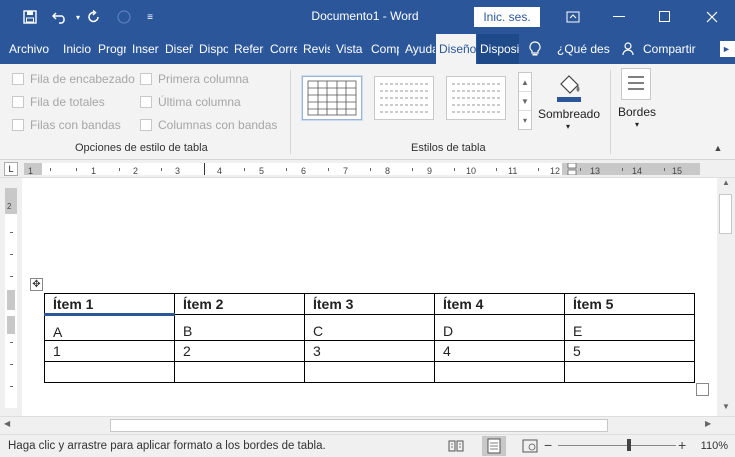 This screenshot has height=457, width=735. I want to click on zoom-level: 110%, so click(709, 446).